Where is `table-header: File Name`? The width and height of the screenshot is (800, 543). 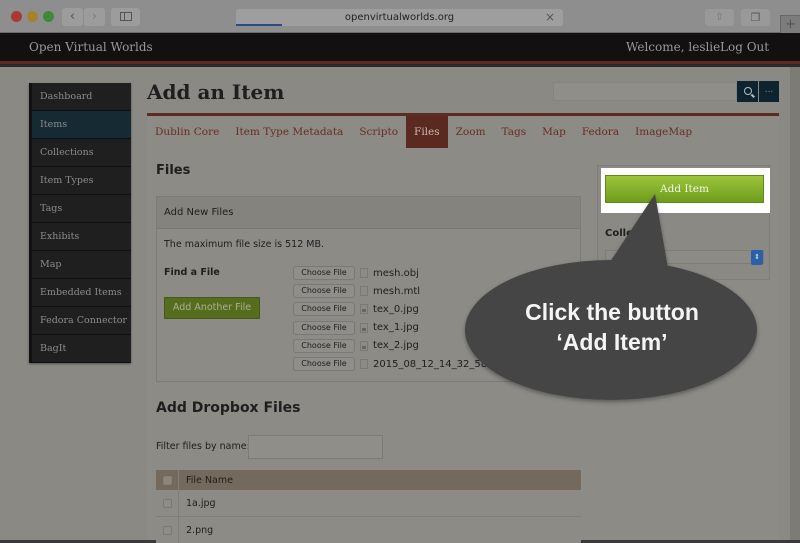
table-header: File Name is located at coordinates (368, 480).